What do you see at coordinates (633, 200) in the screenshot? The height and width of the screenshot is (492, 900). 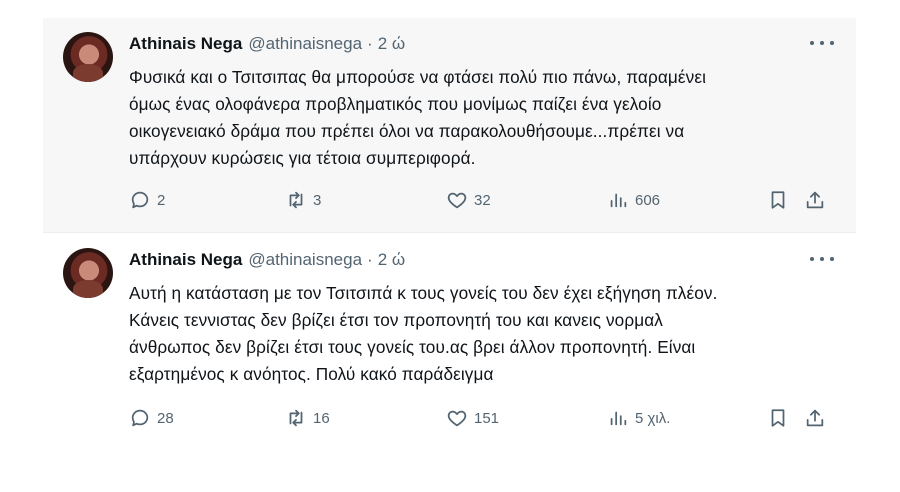 I see `views-button: 606` at bounding box center [633, 200].